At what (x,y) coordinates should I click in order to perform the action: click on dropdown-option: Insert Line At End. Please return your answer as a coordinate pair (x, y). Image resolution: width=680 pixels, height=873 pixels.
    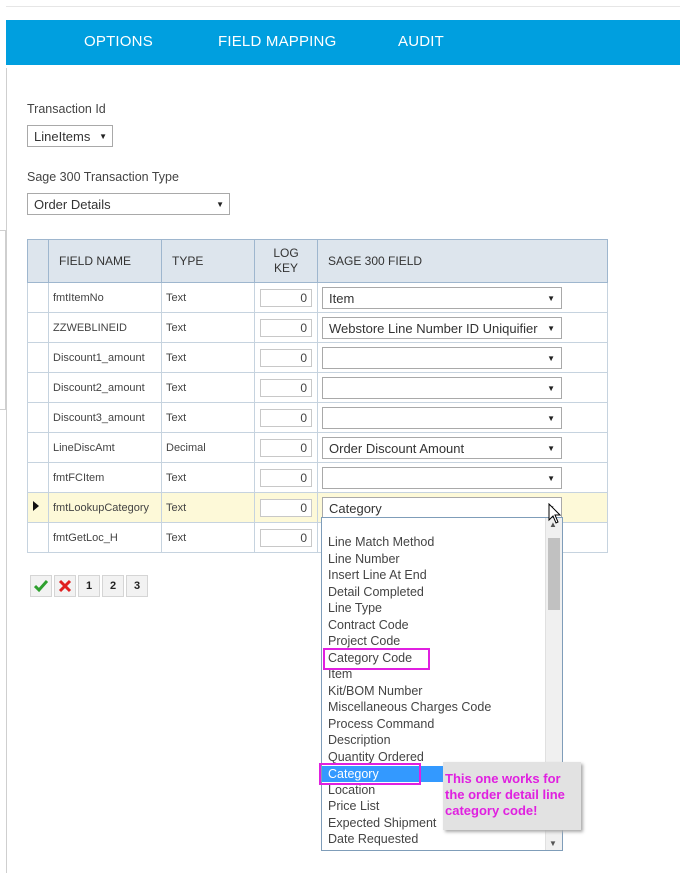
    Looking at the image, I should click on (377, 575).